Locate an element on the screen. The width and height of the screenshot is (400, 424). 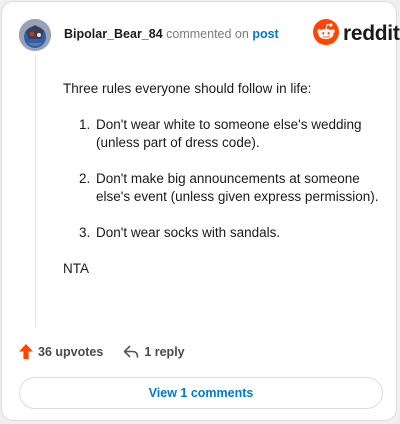
list-item-text: Don't wear socks with sandals. is located at coordinates (188, 232).